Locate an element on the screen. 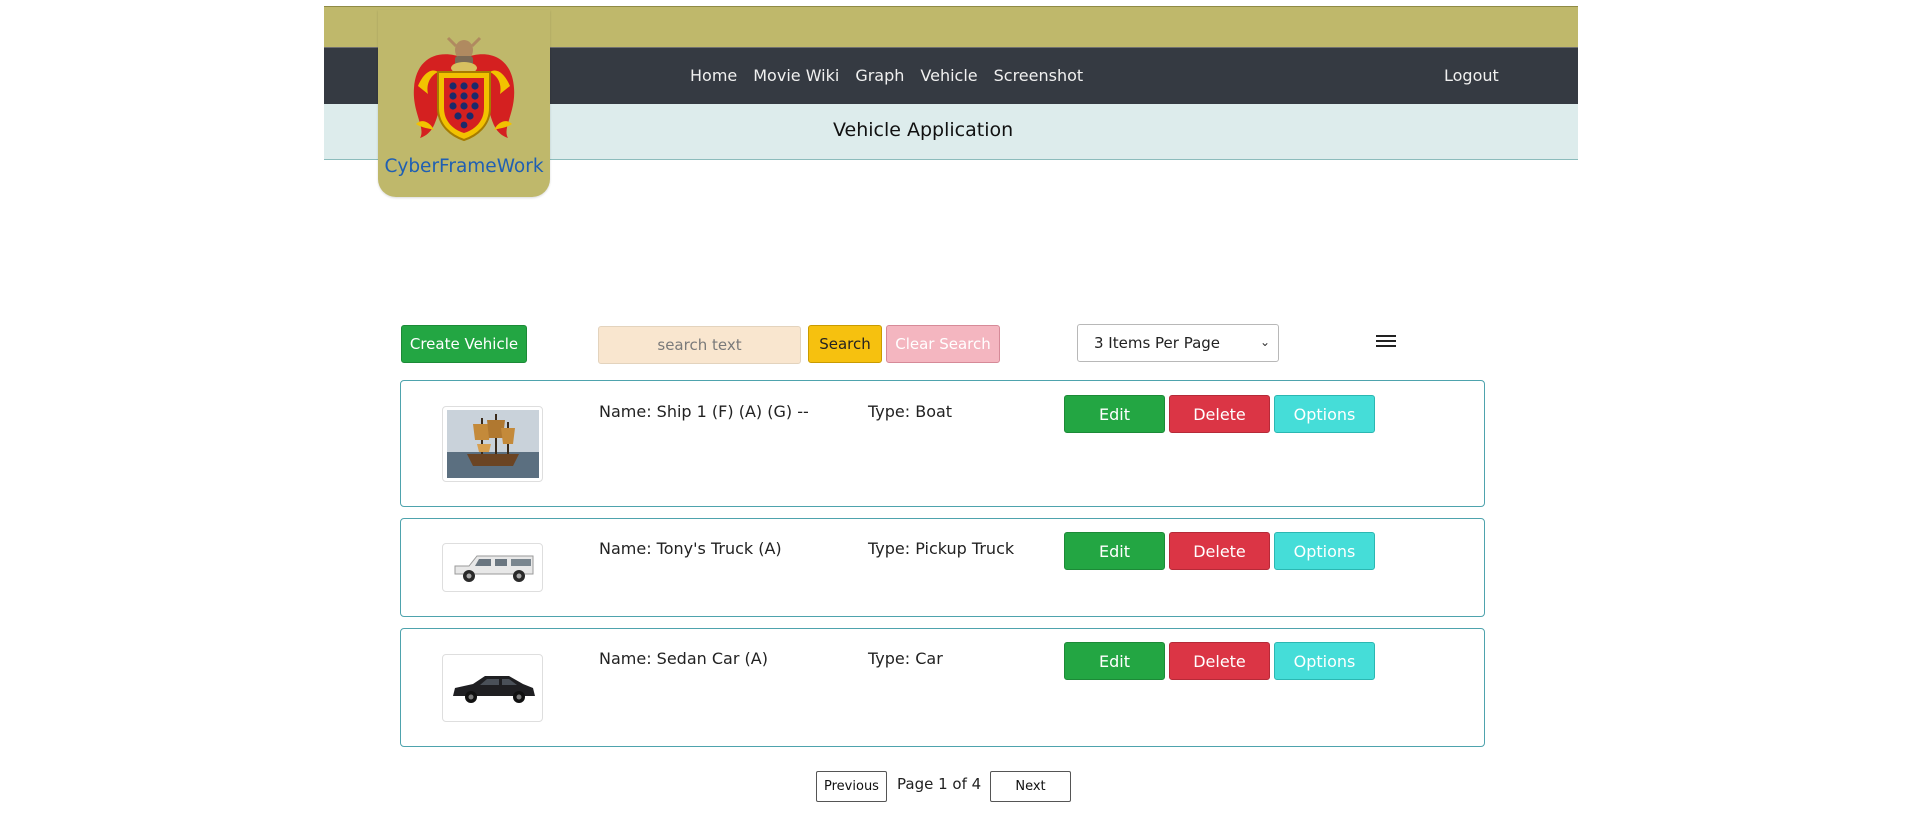  nav-home: Home is located at coordinates (713, 77).